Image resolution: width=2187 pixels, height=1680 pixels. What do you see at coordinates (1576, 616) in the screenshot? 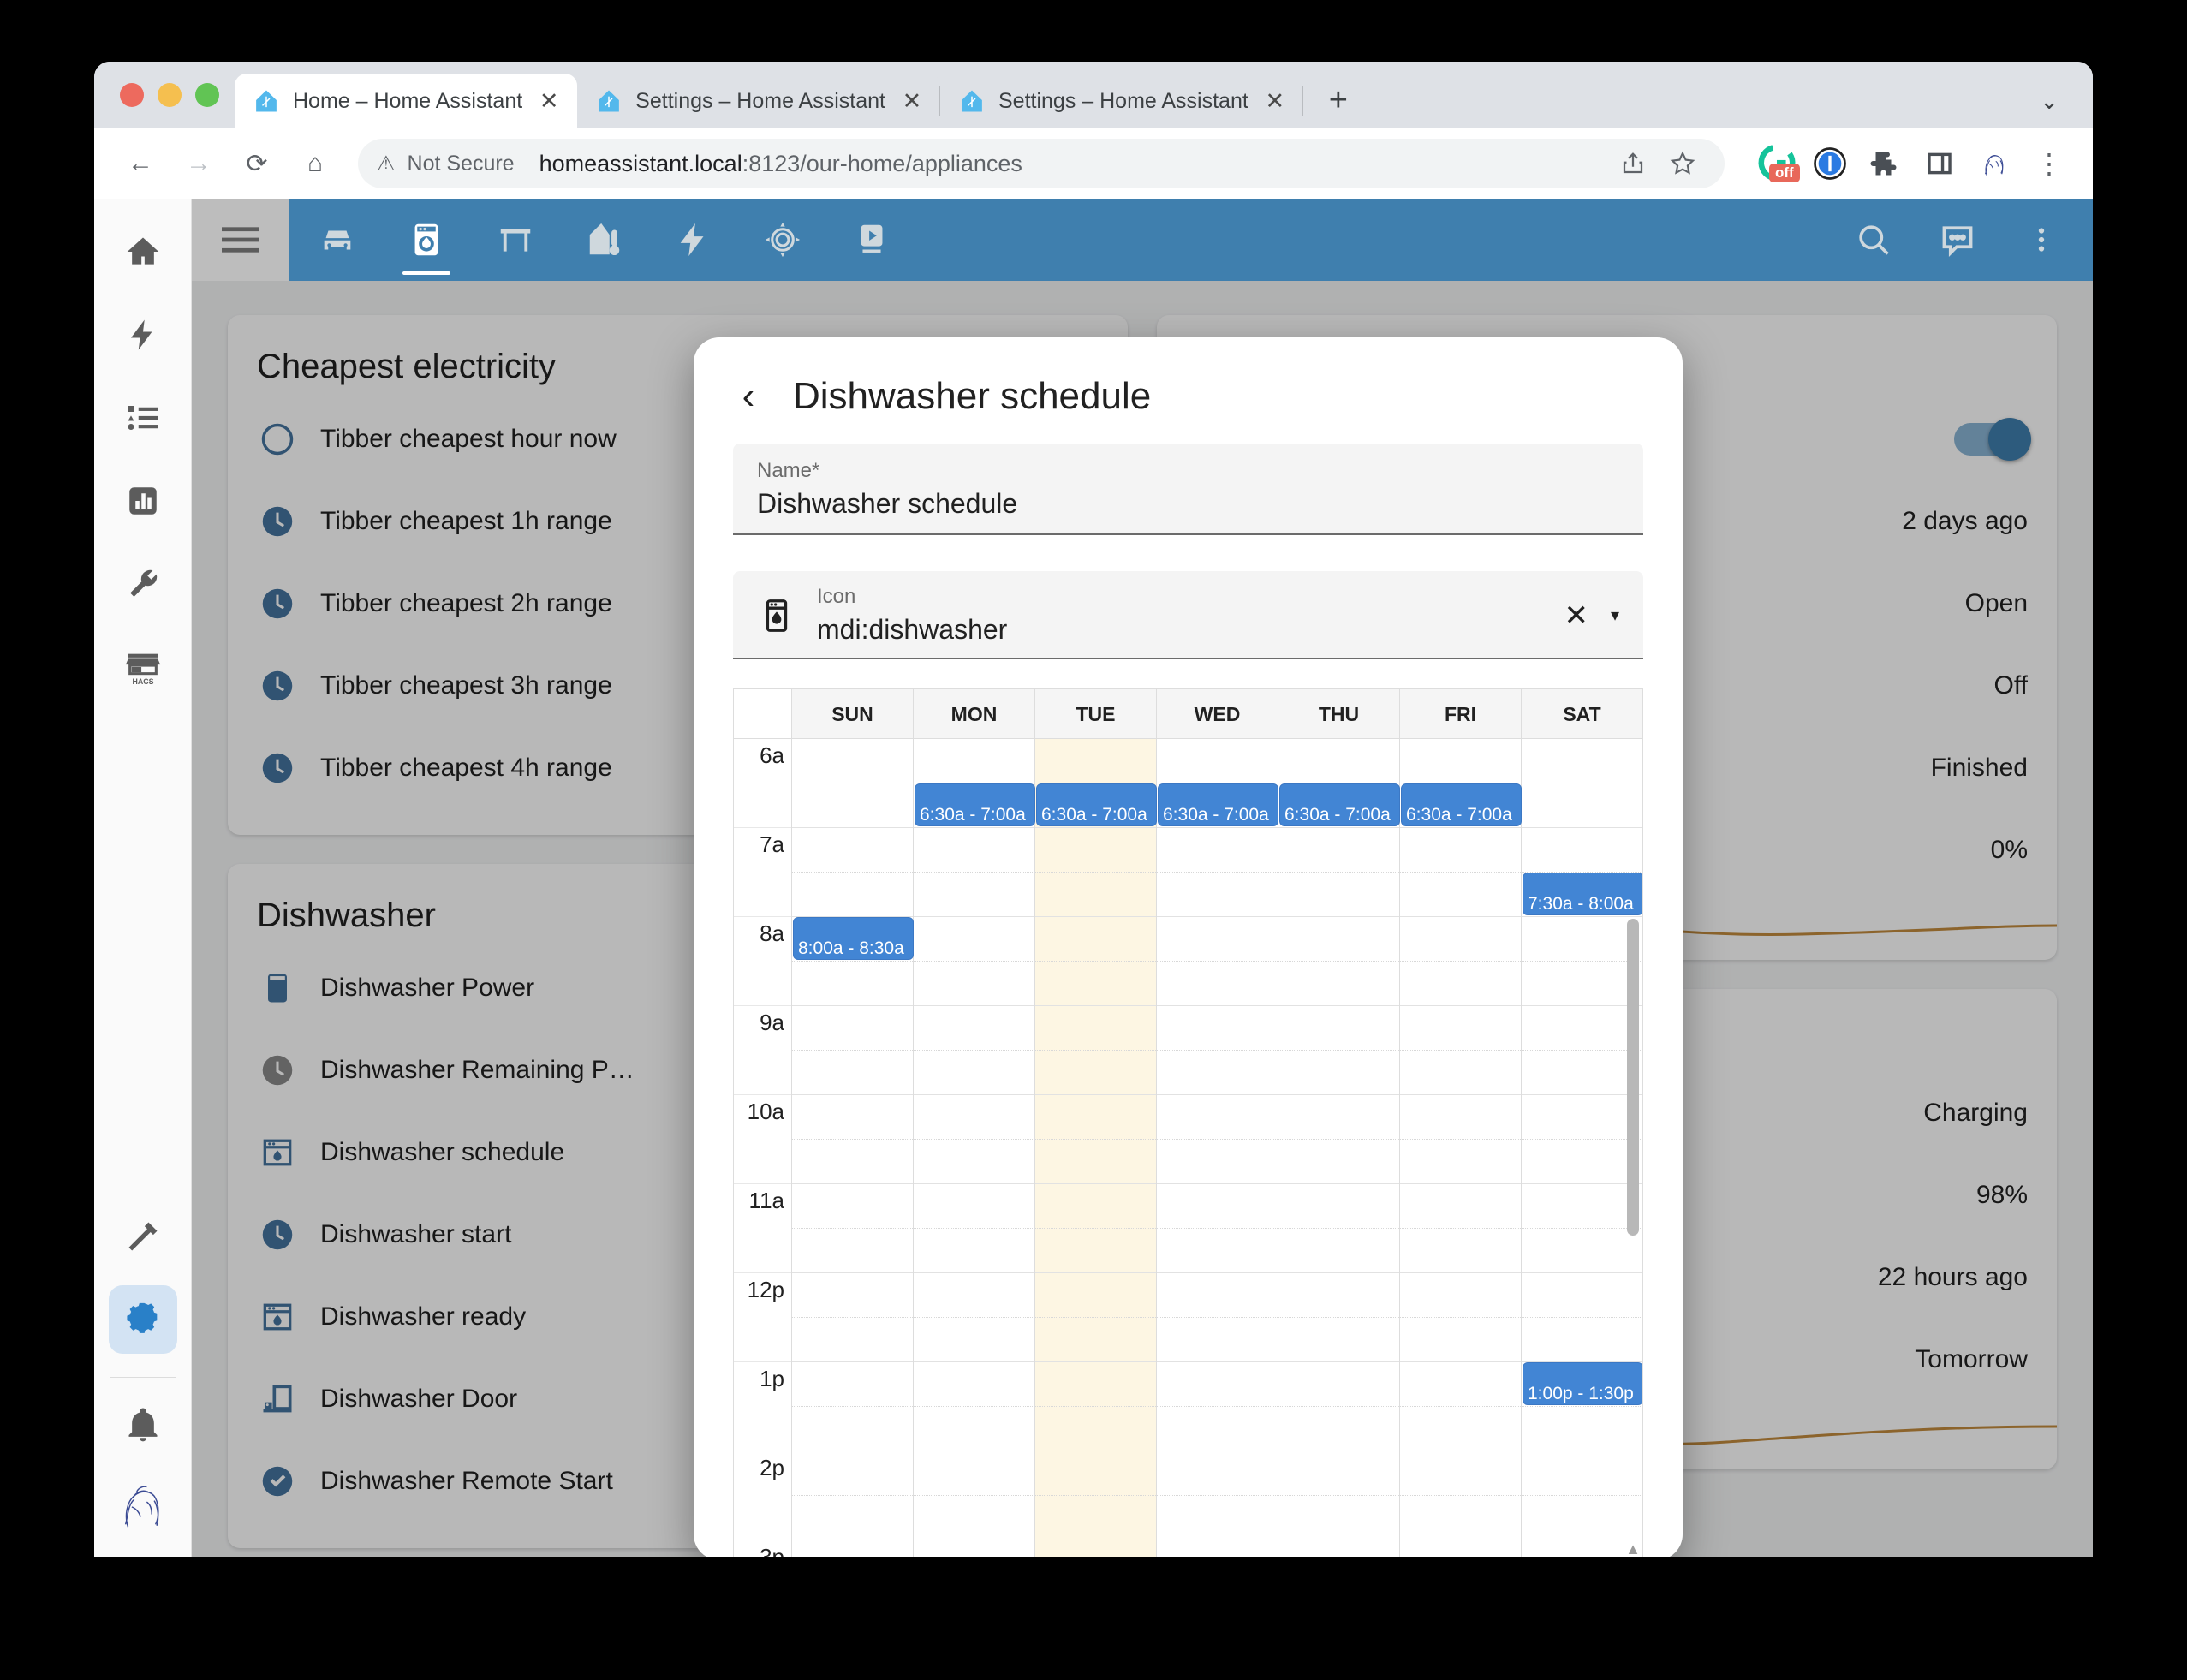
I see `clear-icon: ✕` at bounding box center [1576, 616].